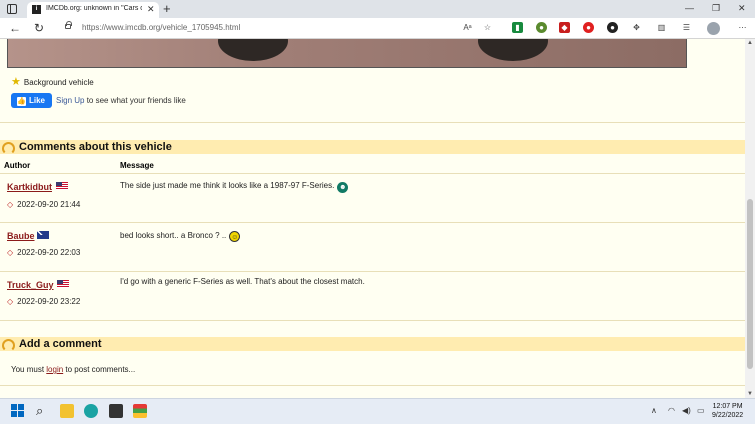 This screenshot has height=424, width=755. I want to click on volume-icon: ◀), so click(686, 410).